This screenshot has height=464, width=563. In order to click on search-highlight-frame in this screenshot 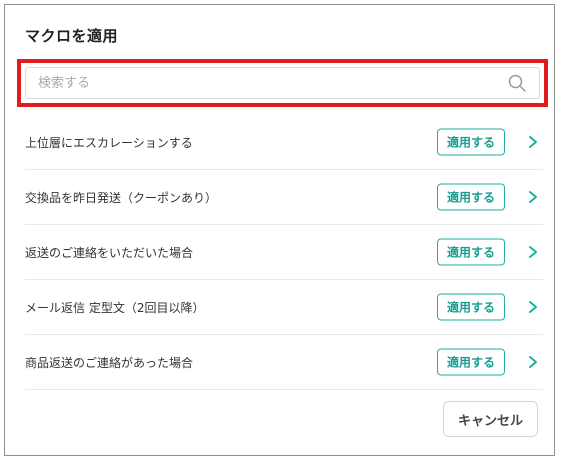, I will do `click(282, 83)`.